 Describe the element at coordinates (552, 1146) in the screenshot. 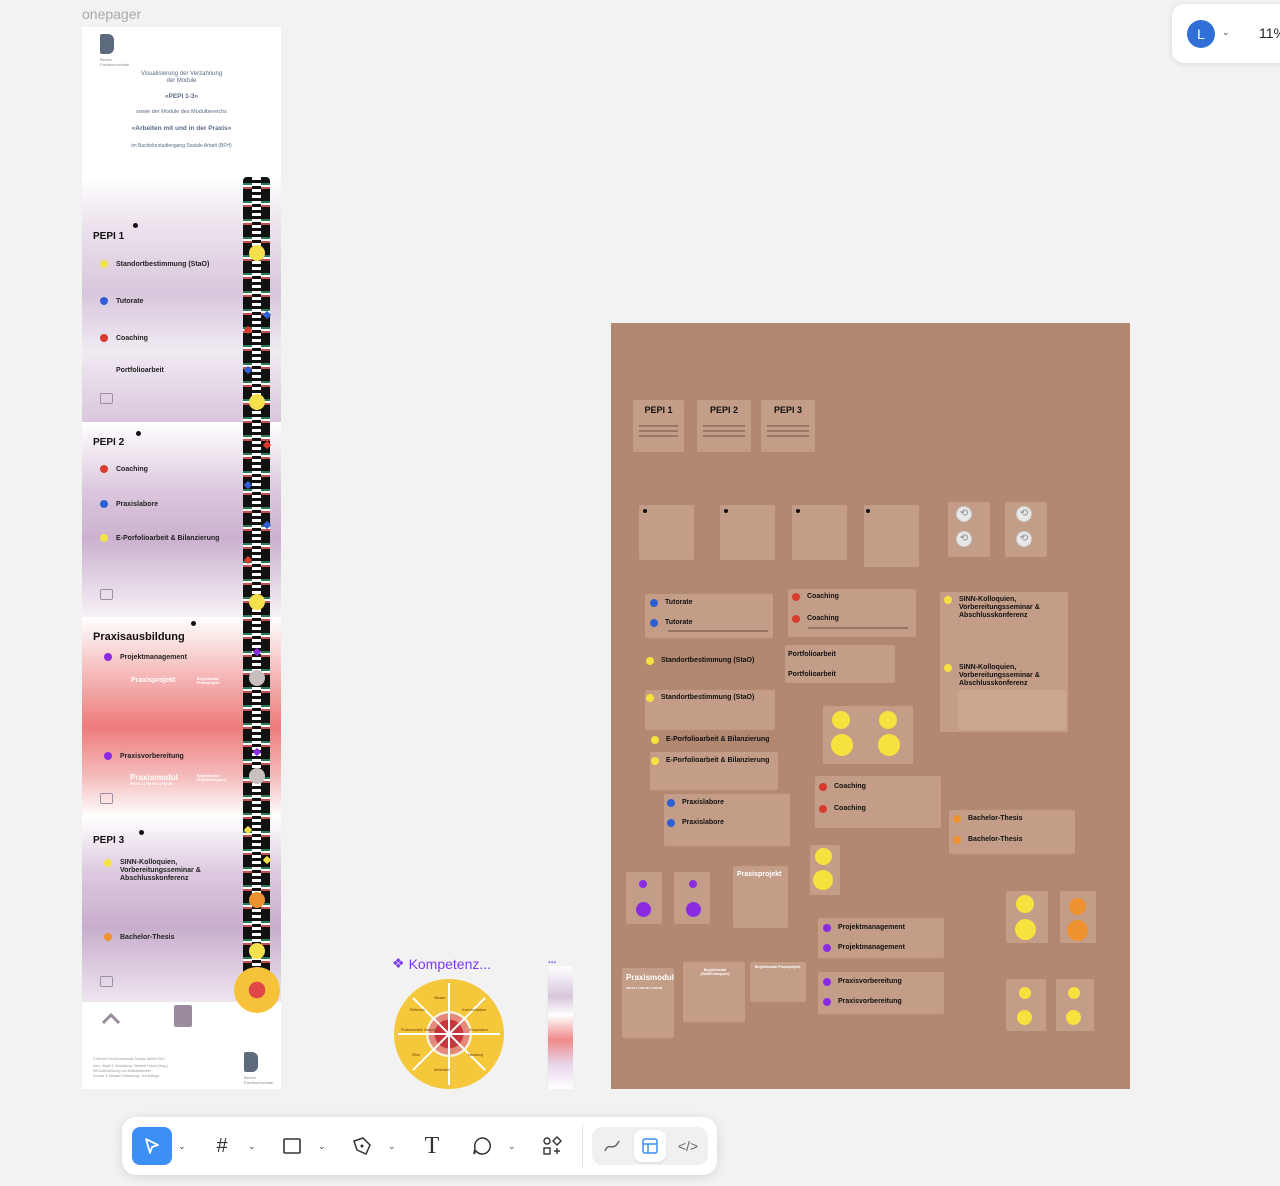

I see `components-tool-button` at that location.